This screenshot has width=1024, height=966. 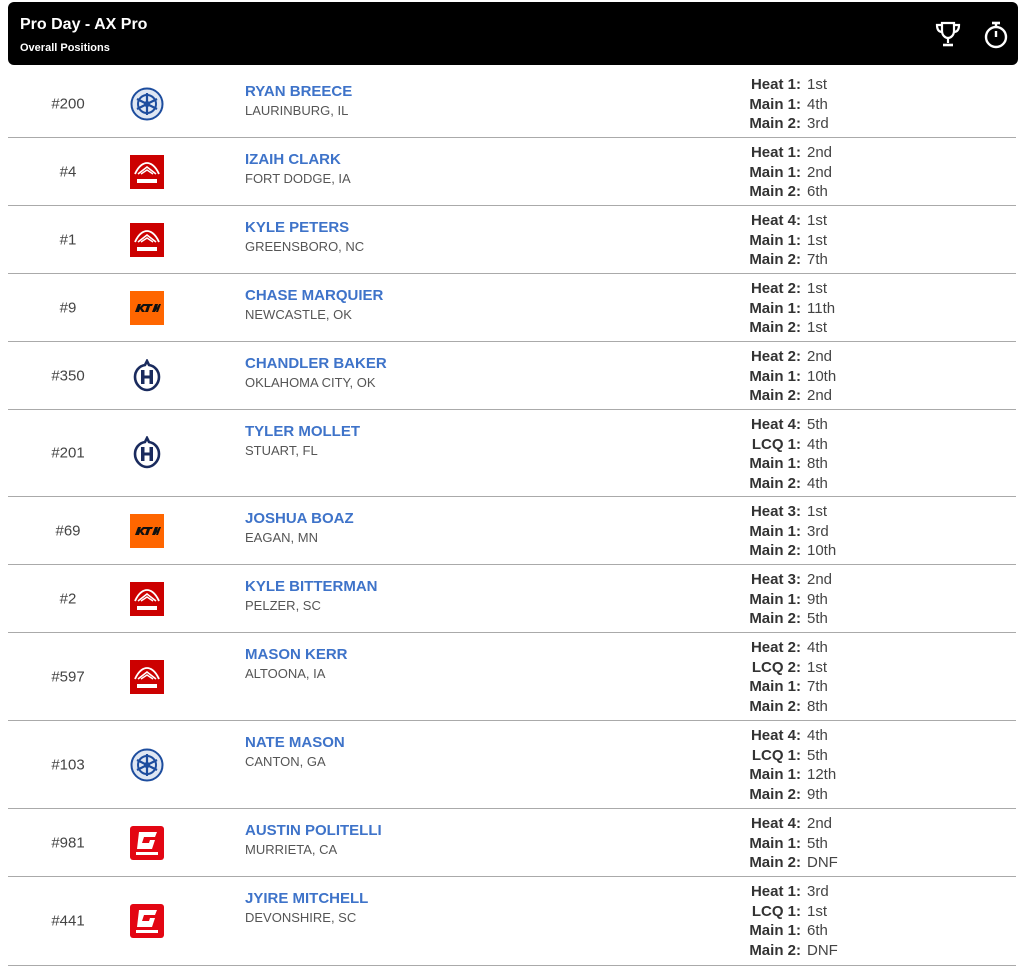 What do you see at coordinates (147, 104) in the screenshot?
I see `yamaha-logo-icon` at bounding box center [147, 104].